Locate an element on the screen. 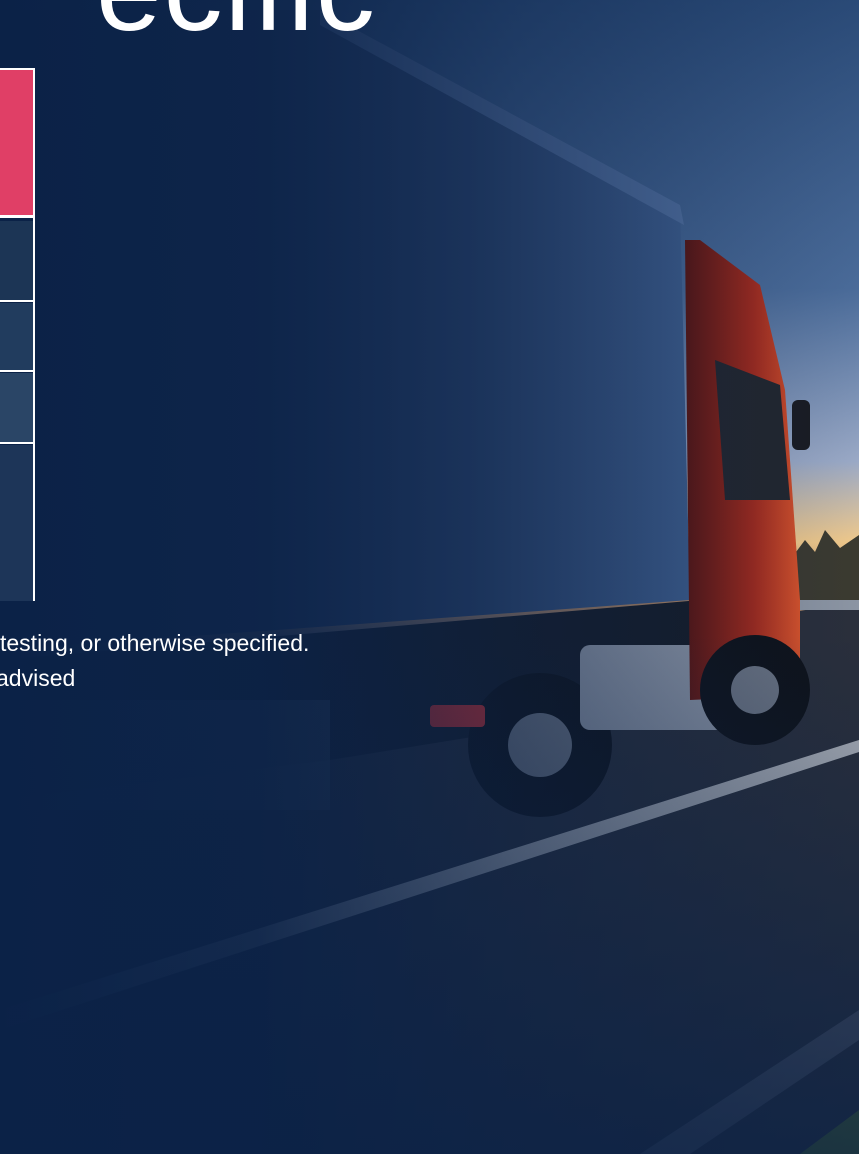  footnote-line-1: testing, or otherwise specified. is located at coordinates (155, 643).